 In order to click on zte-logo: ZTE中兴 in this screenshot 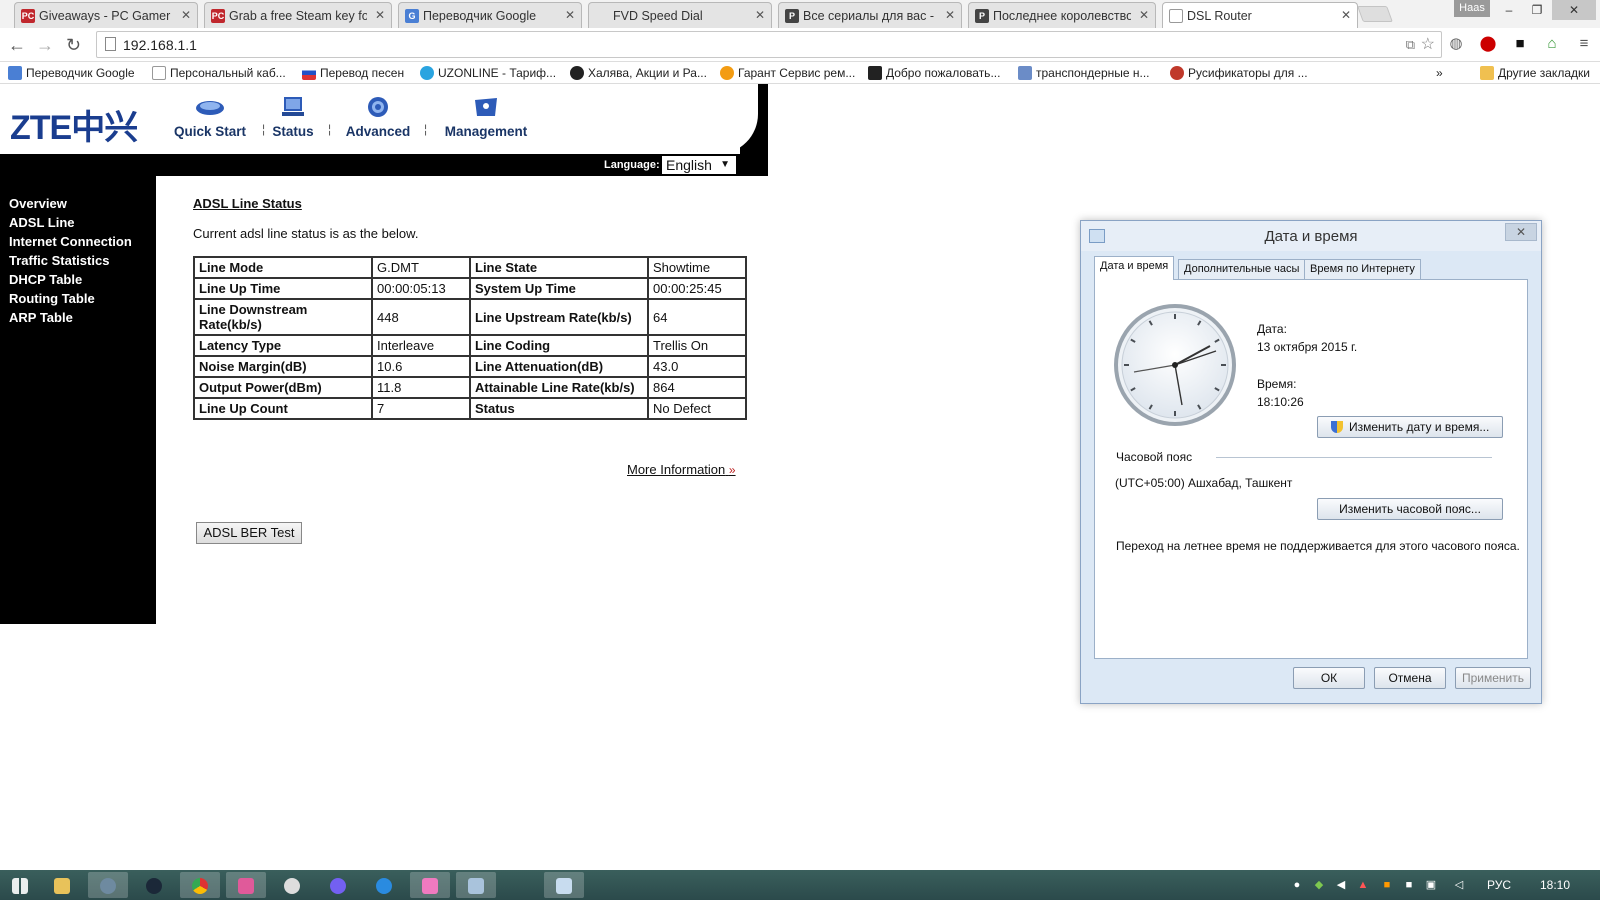, I will do `click(74, 128)`.